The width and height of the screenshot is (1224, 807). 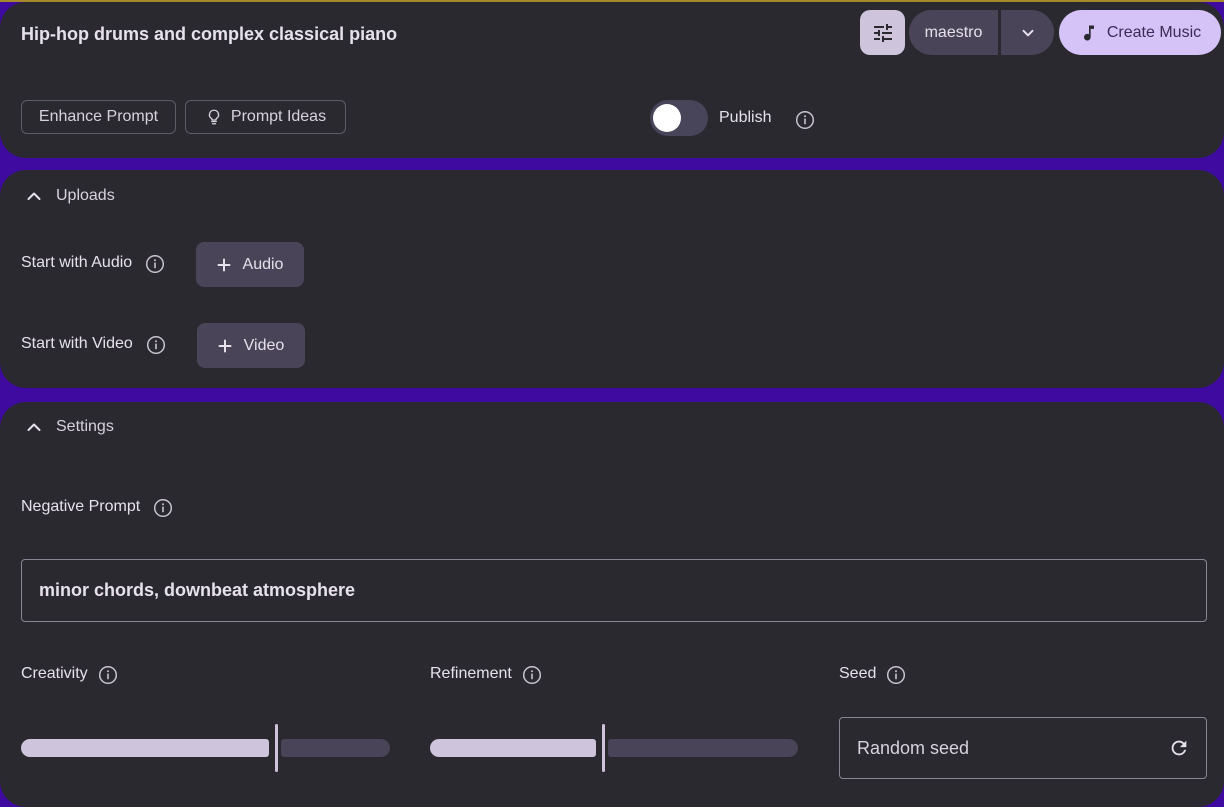 What do you see at coordinates (745, 117) in the screenshot?
I see `publish-label: Publish` at bounding box center [745, 117].